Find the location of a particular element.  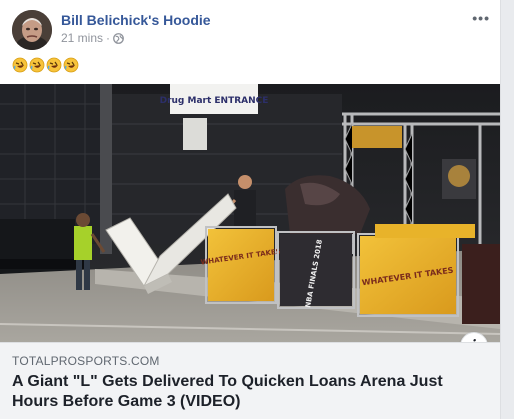

banner-2: NBA FINALS 2018 is located at coordinates (316, 270).